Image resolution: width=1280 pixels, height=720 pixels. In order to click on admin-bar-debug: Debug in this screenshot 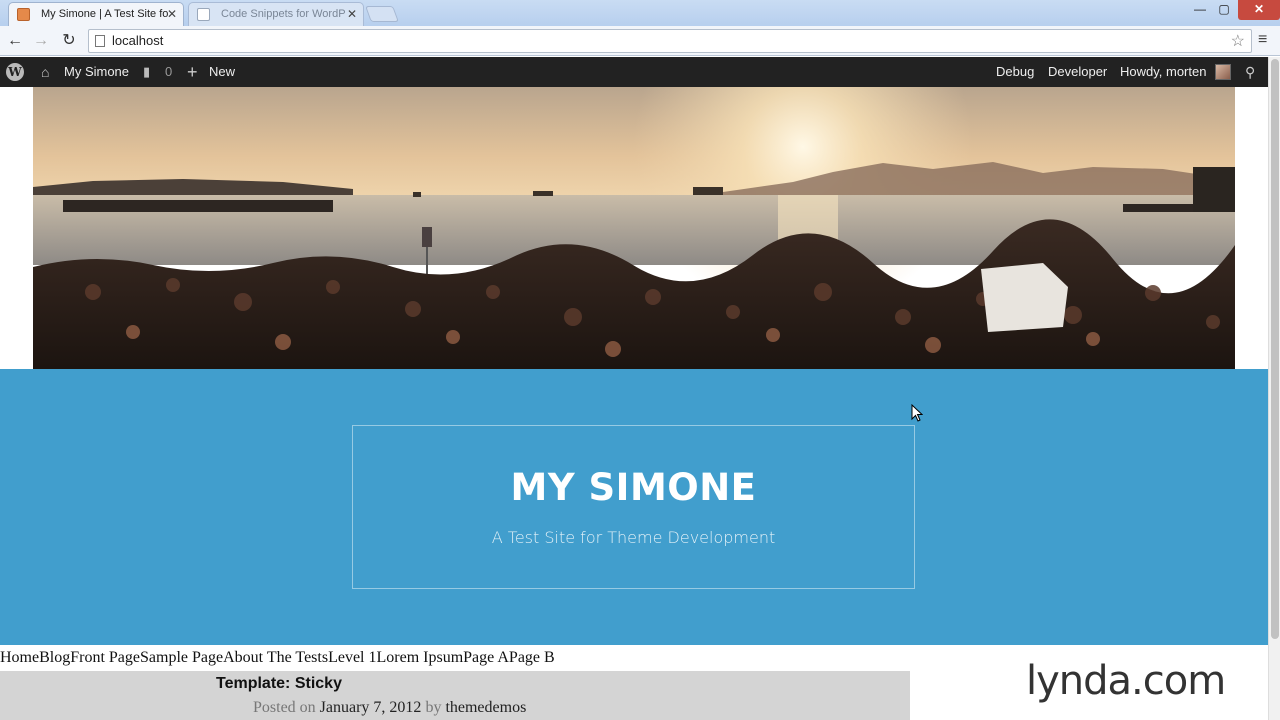, I will do `click(1015, 72)`.